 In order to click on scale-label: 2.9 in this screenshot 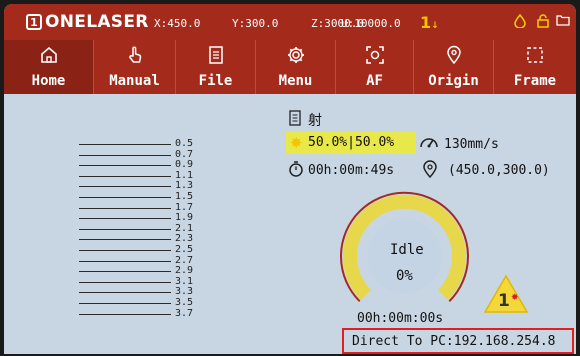, I will do `click(184, 271)`.